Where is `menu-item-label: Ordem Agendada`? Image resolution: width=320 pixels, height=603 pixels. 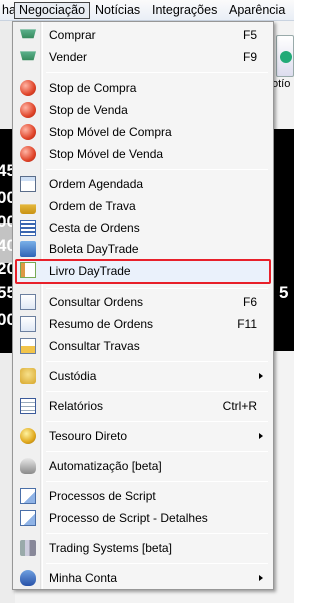
menu-item-label: Ordem Agendada is located at coordinates (96, 184).